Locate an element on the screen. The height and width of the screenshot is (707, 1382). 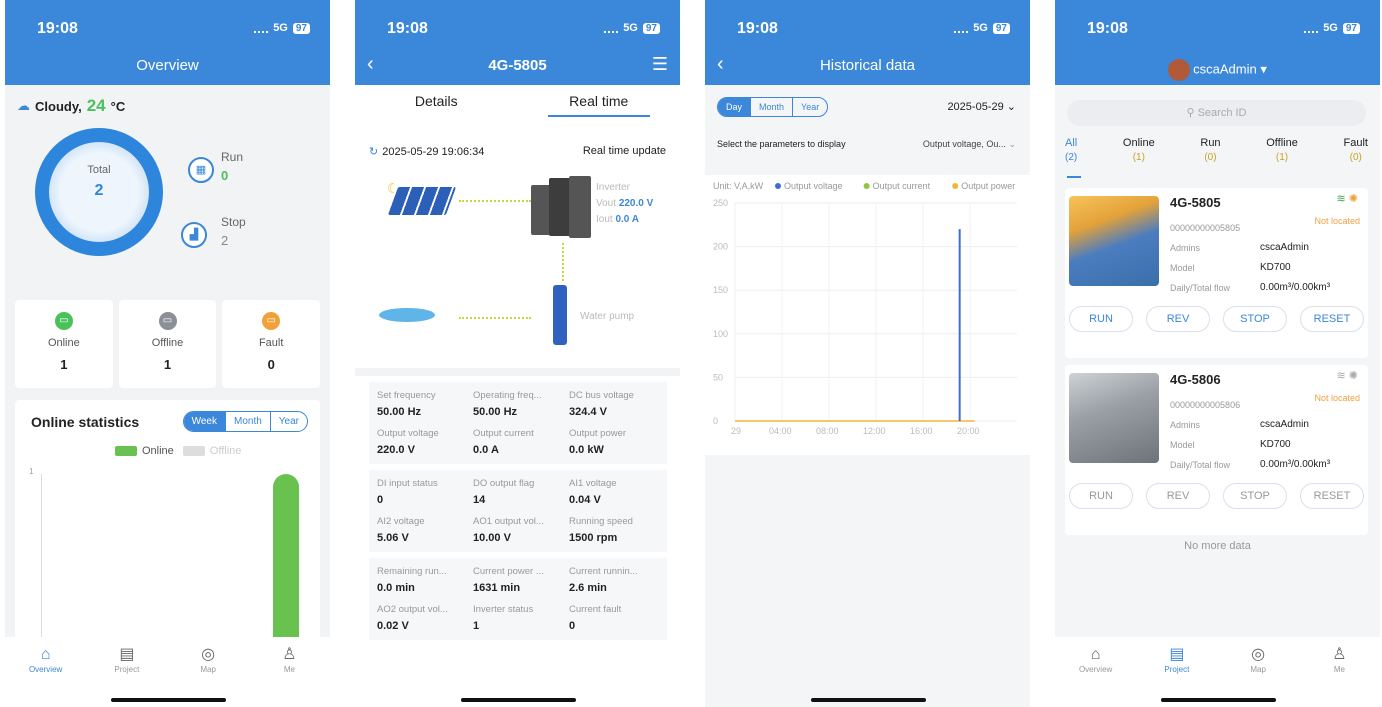
solar-panel-icon is located at coordinates (422, 201).